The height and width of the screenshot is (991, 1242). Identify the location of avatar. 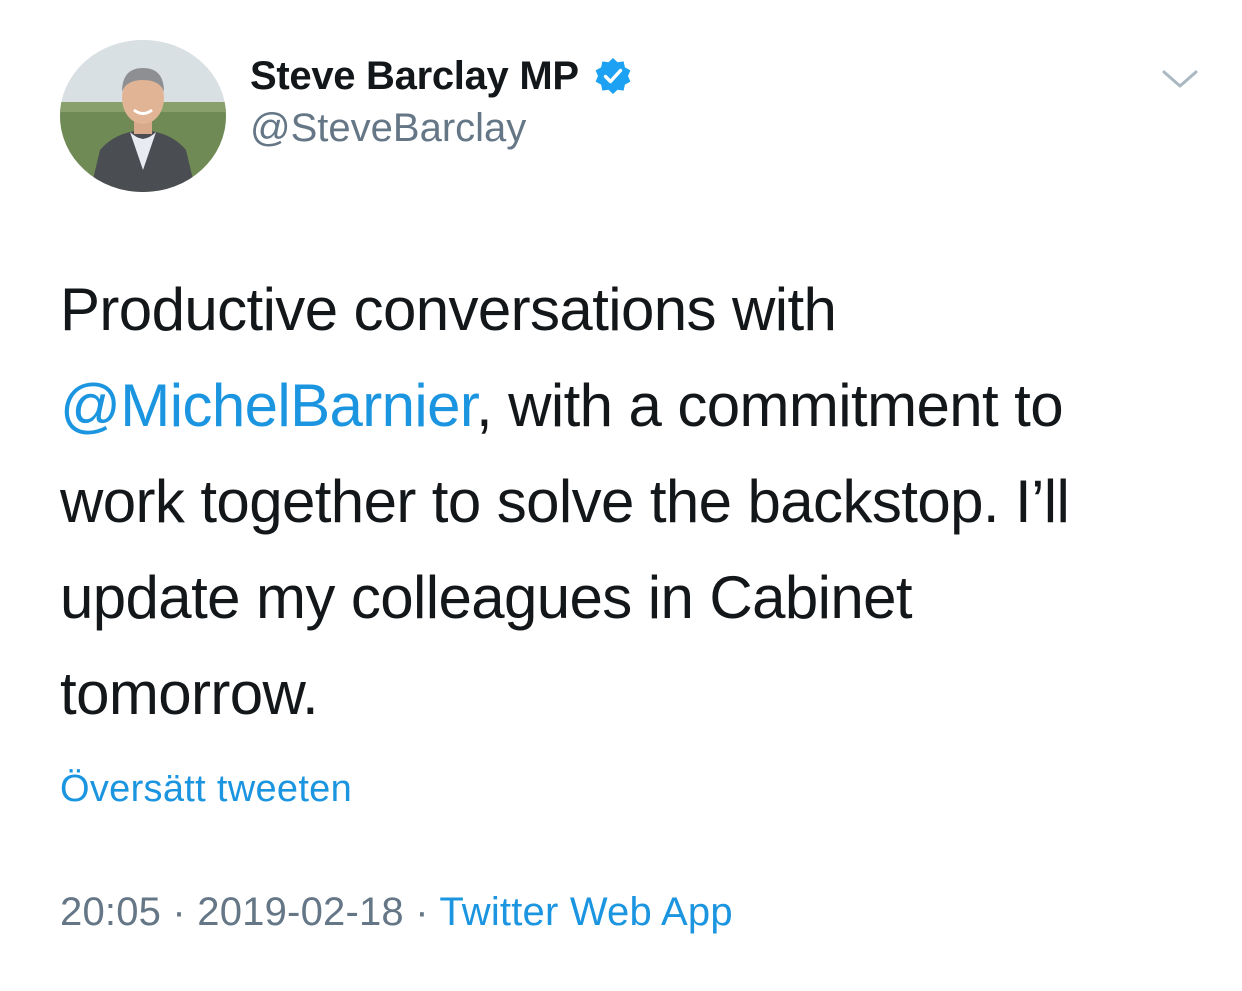
(143, 116).